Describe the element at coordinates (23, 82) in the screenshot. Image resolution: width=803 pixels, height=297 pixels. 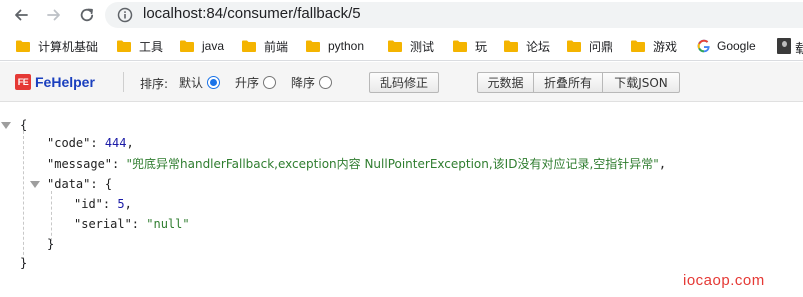
I see `fehelper-logo-icon: FE` at that location.